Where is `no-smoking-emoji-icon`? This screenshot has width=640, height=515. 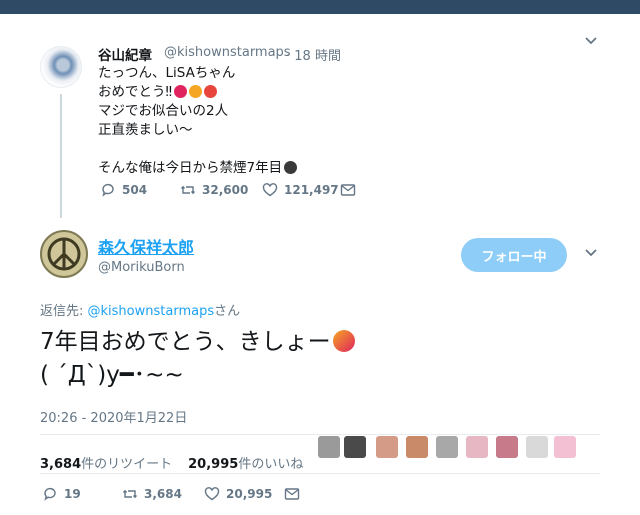 no-smoking-emoji-icon is located at coordinates (291, 167).